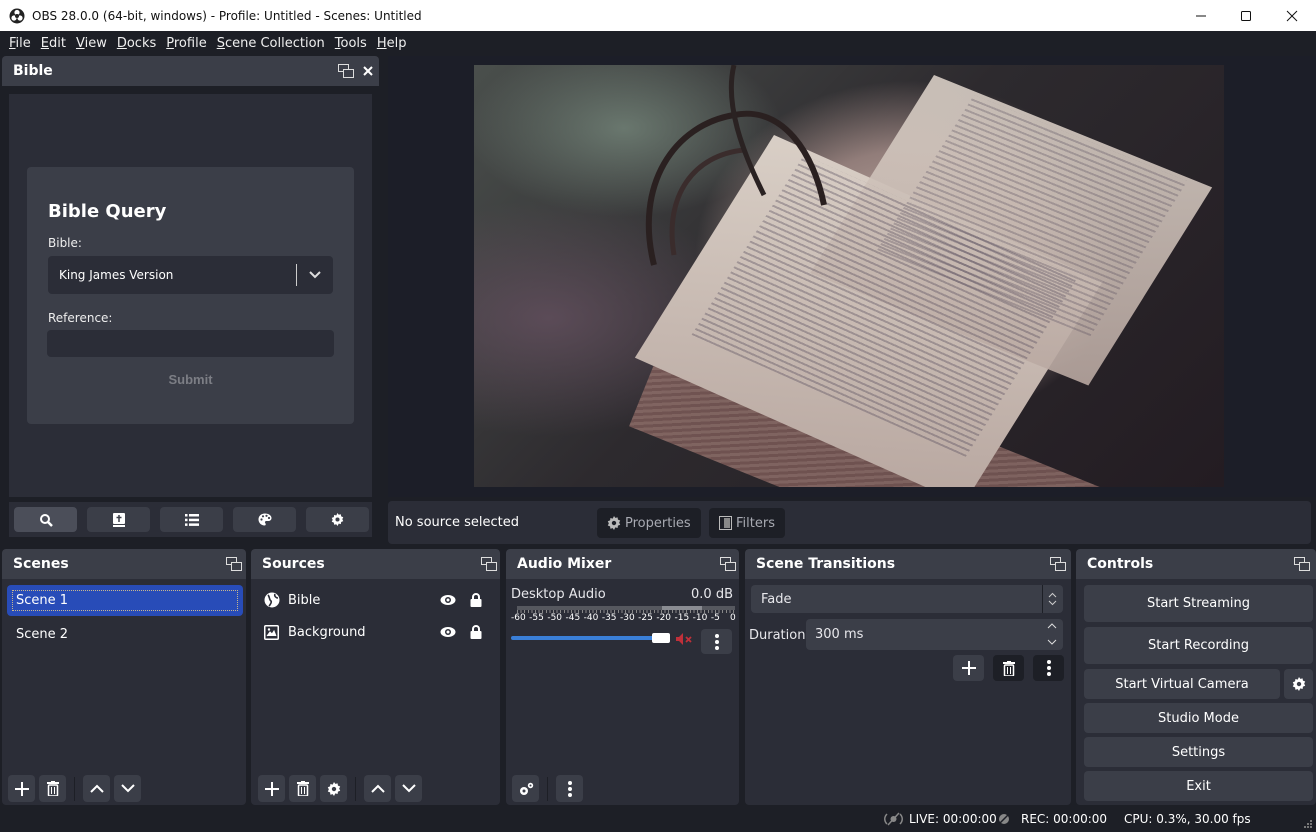 The width and height of the screenshot is (1316, 832). Describe the element at coordinates (700, 618) in the screenshot. I see `meter-scale-label: -10` at that location.